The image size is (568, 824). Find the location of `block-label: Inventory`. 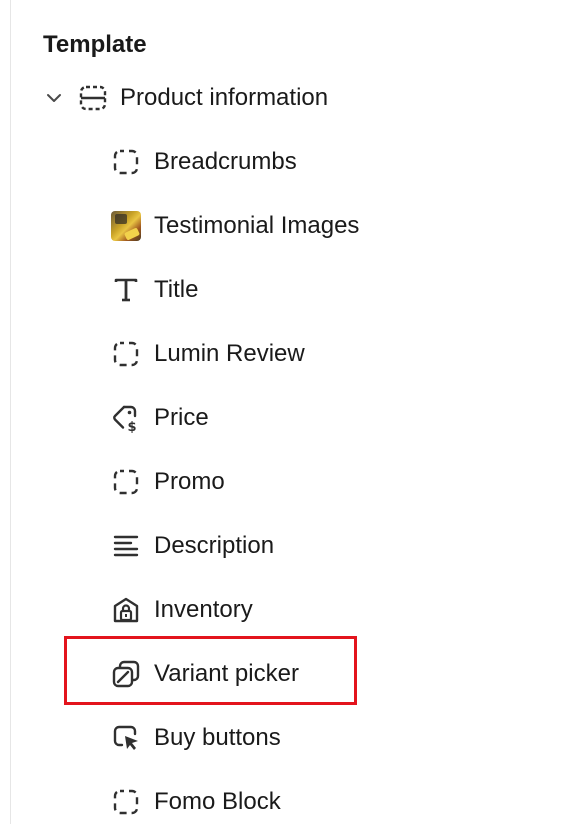

block-label: Inventory is located at coordinates (203, 609).